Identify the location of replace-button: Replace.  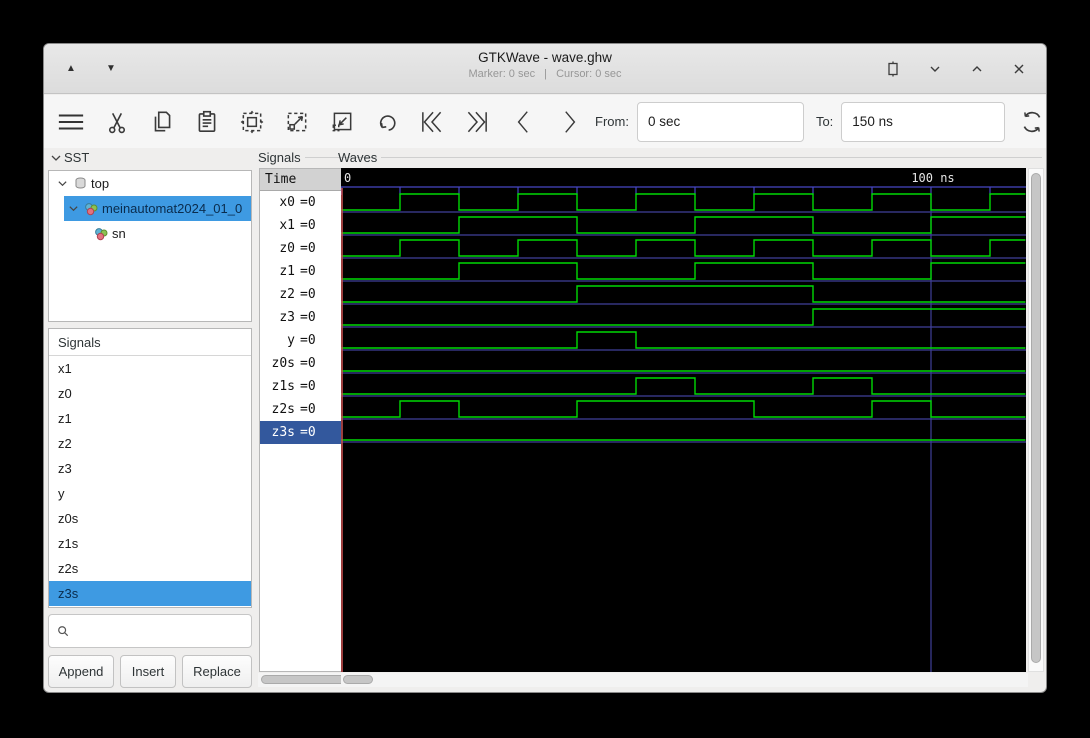
(217, 671).